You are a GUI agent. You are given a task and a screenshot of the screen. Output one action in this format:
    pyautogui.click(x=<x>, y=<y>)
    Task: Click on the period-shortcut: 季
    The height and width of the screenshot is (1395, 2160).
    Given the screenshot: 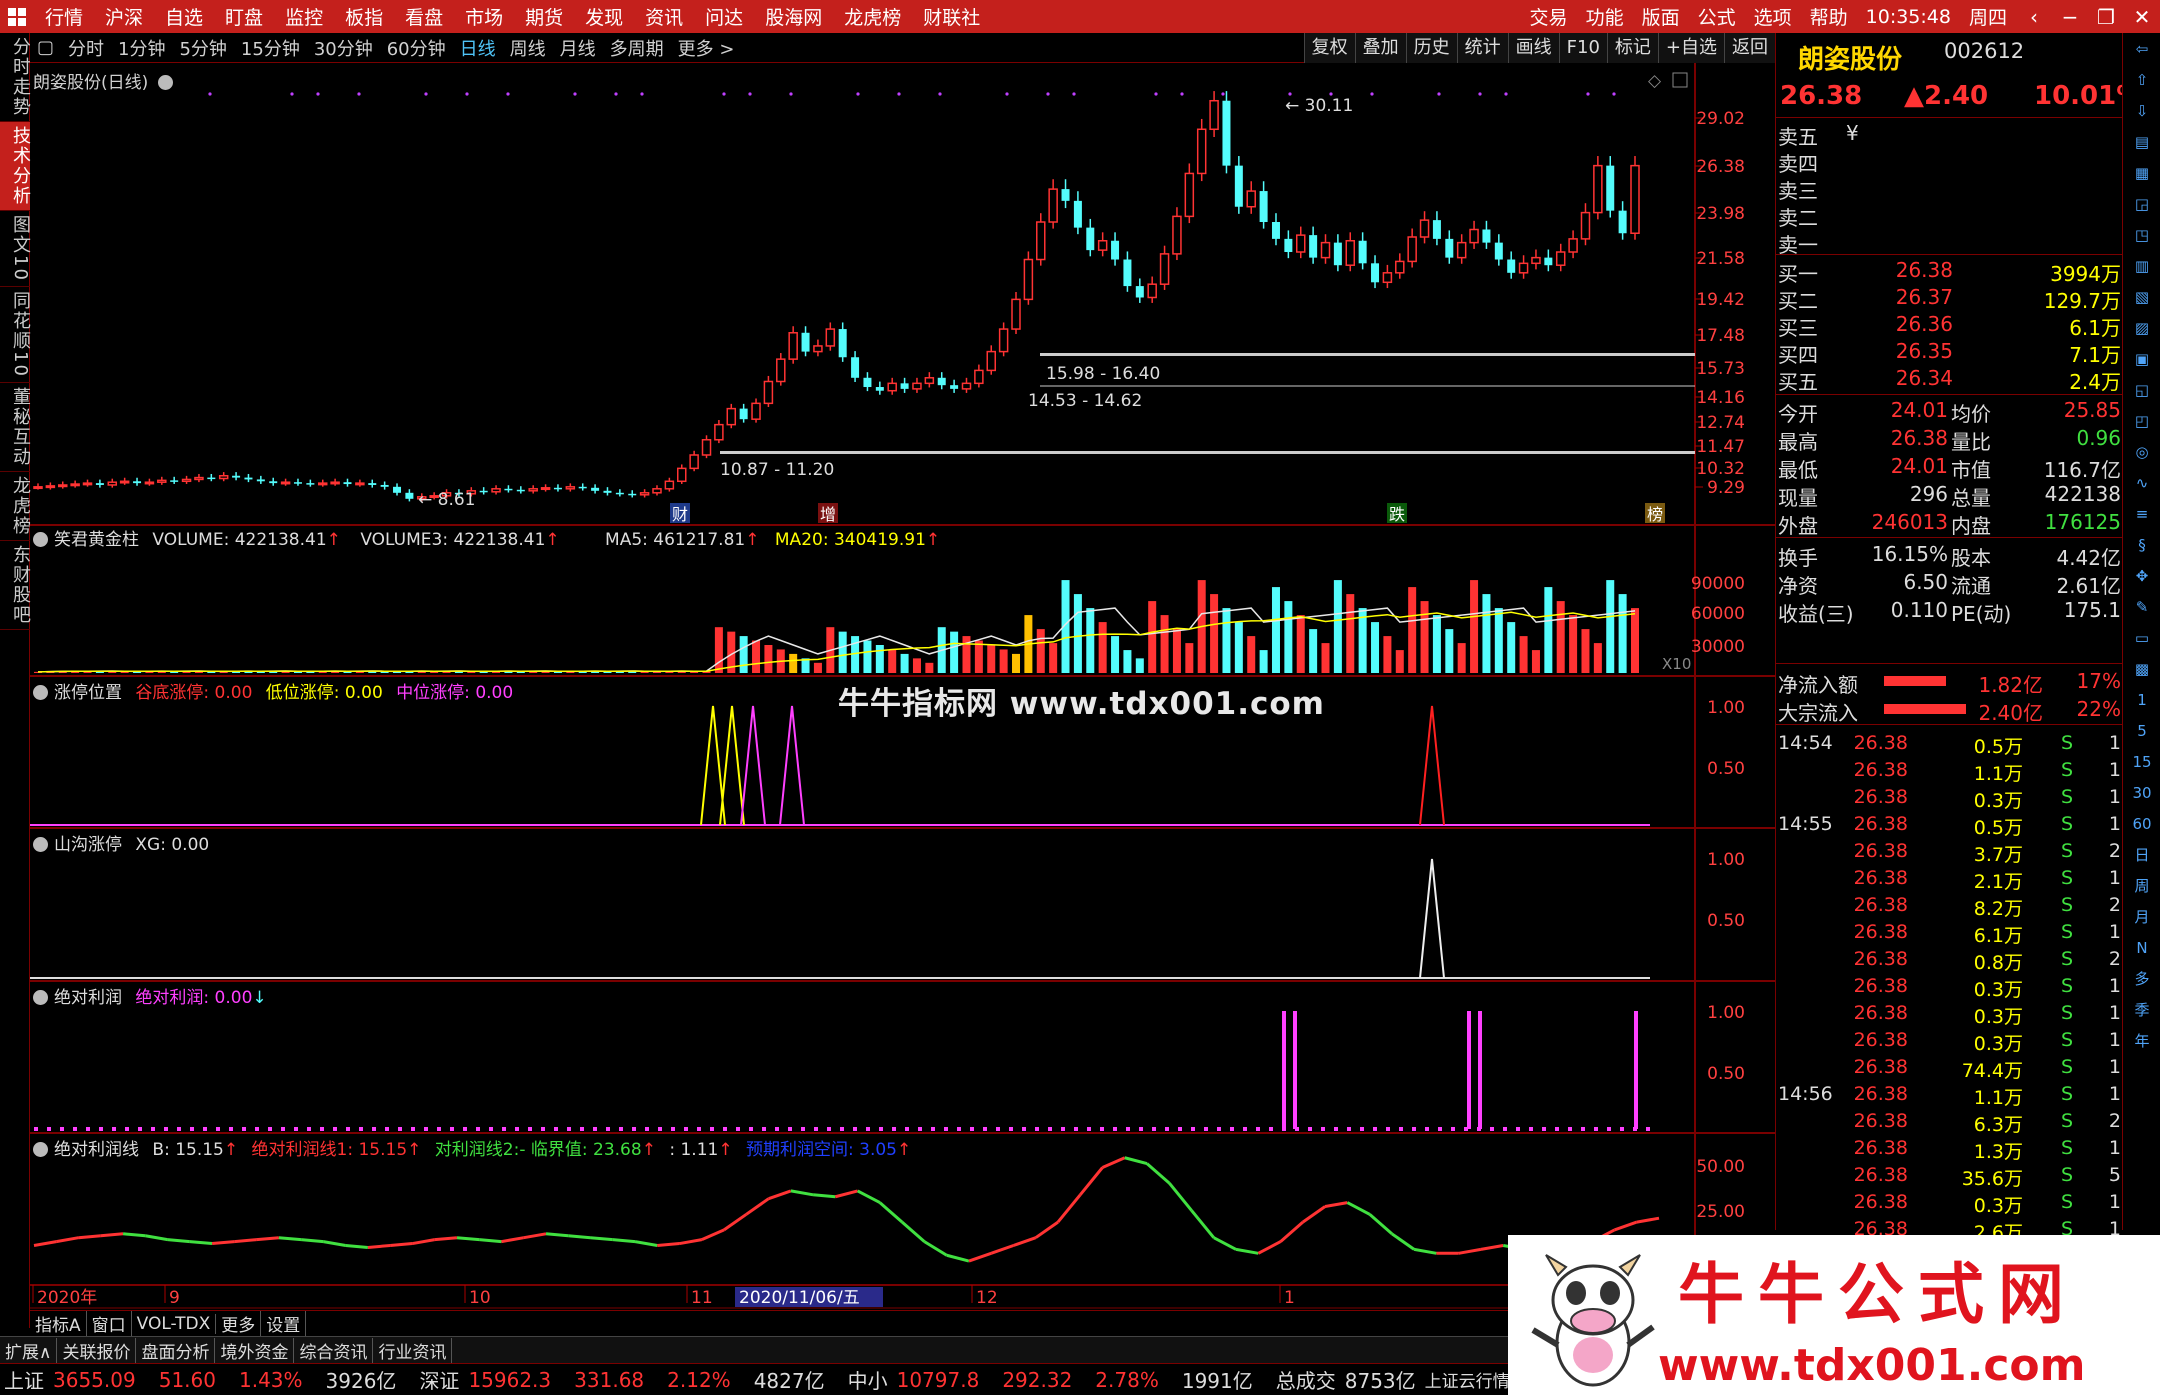 What is the action you would take?
    pyautogui.click(x=2141, y=1009)
    